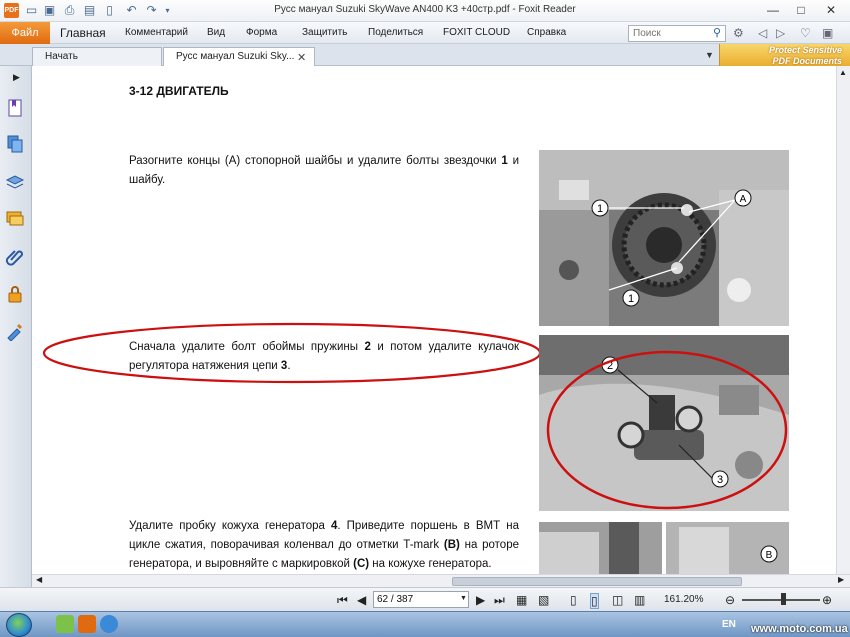 The image size is (850, 637). I want to click on tab-form: Форма, so click(261, 33).